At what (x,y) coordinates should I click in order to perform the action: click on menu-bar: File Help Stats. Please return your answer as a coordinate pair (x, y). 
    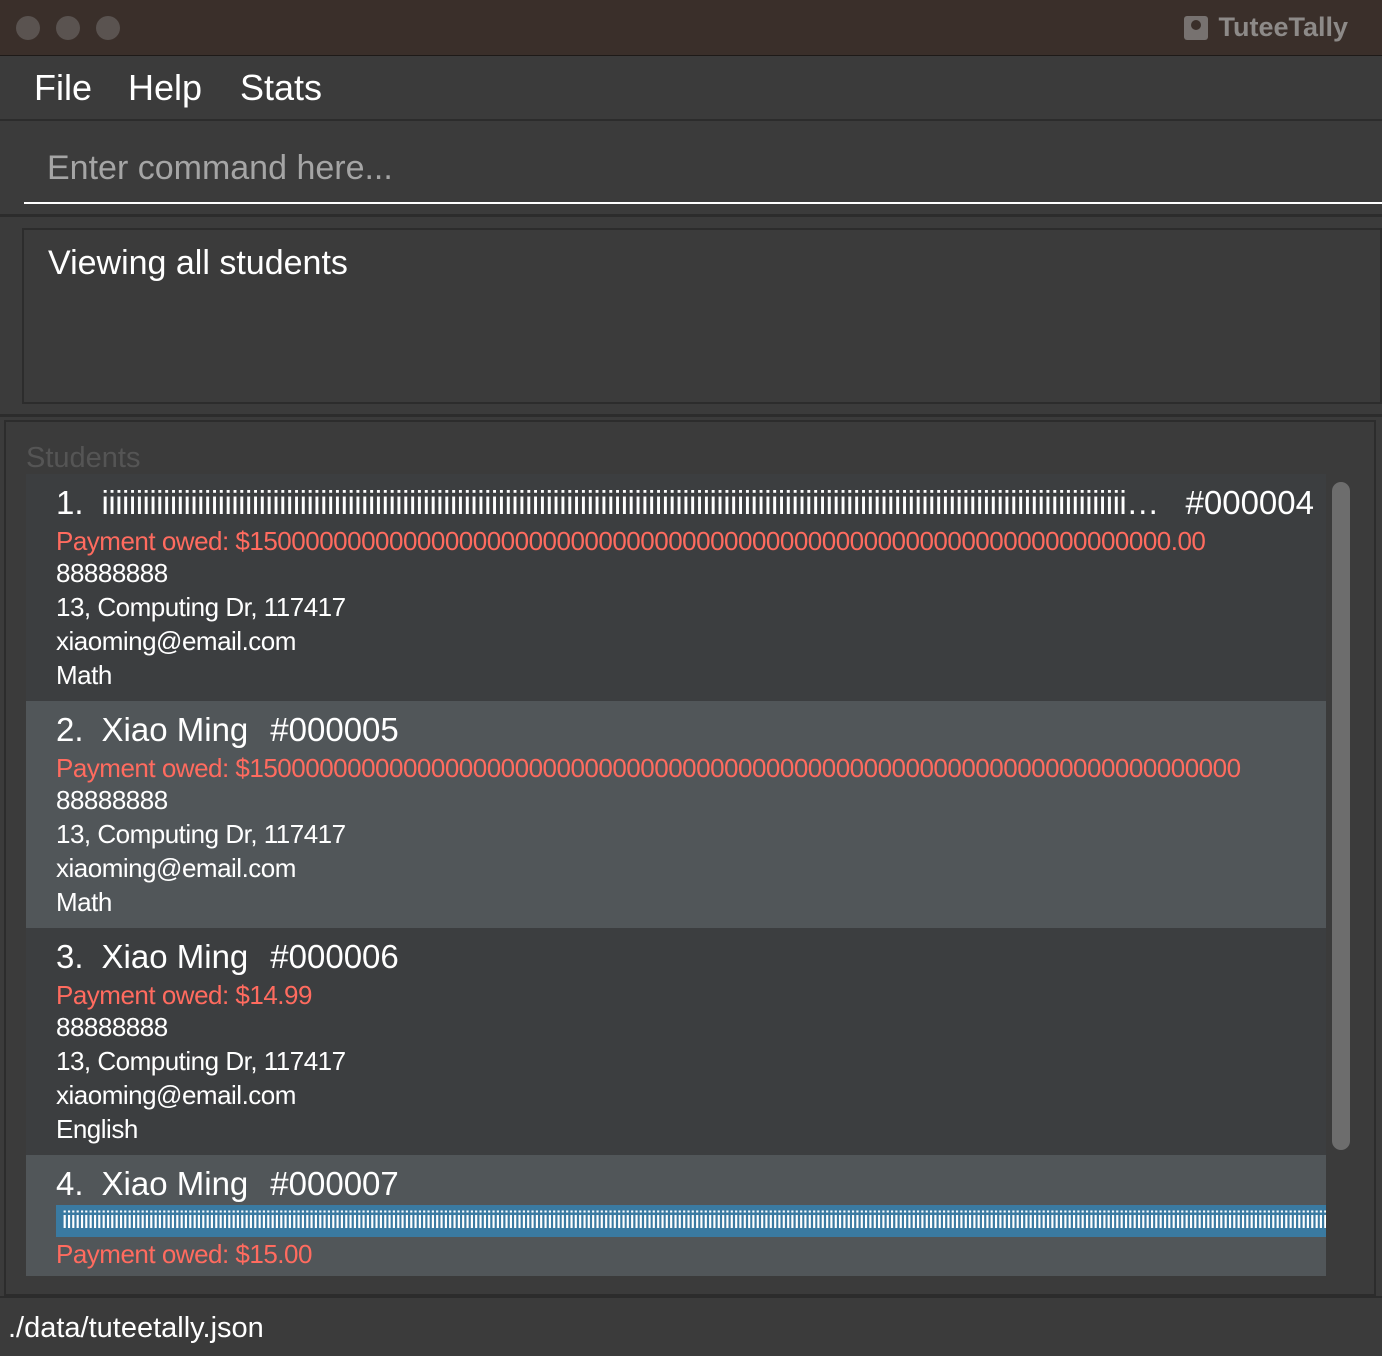
    Looking at the image, I should click on (691, 89).